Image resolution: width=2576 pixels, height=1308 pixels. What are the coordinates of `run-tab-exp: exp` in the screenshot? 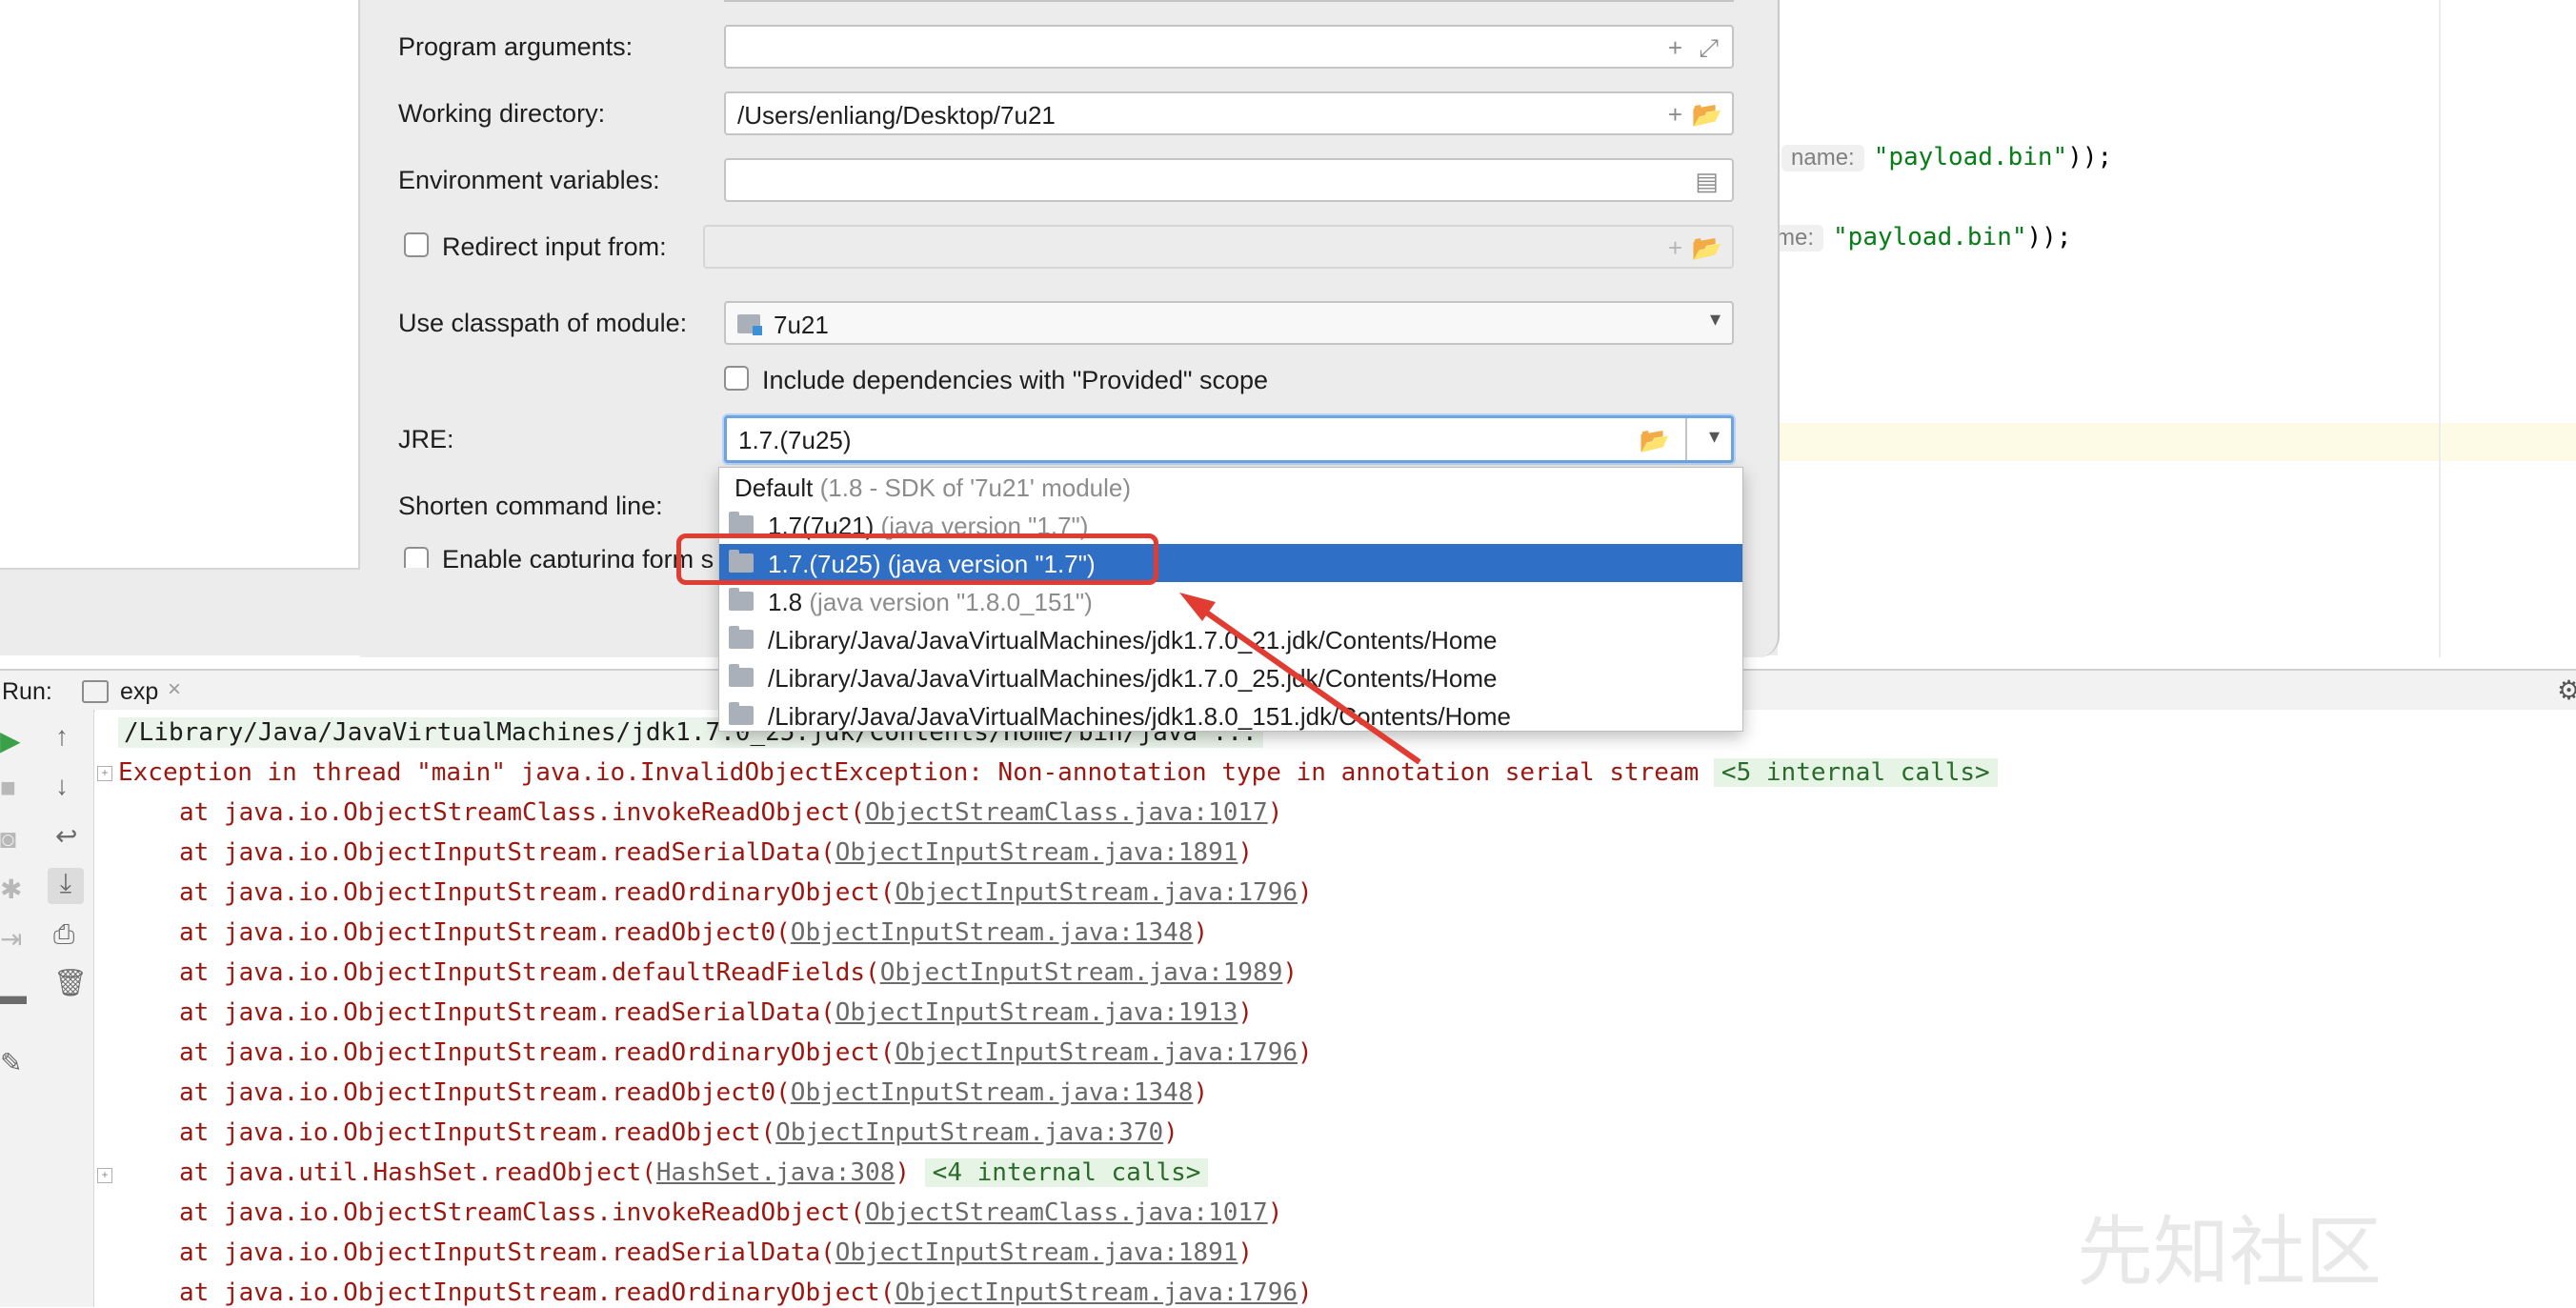 It's located at (139, 692).